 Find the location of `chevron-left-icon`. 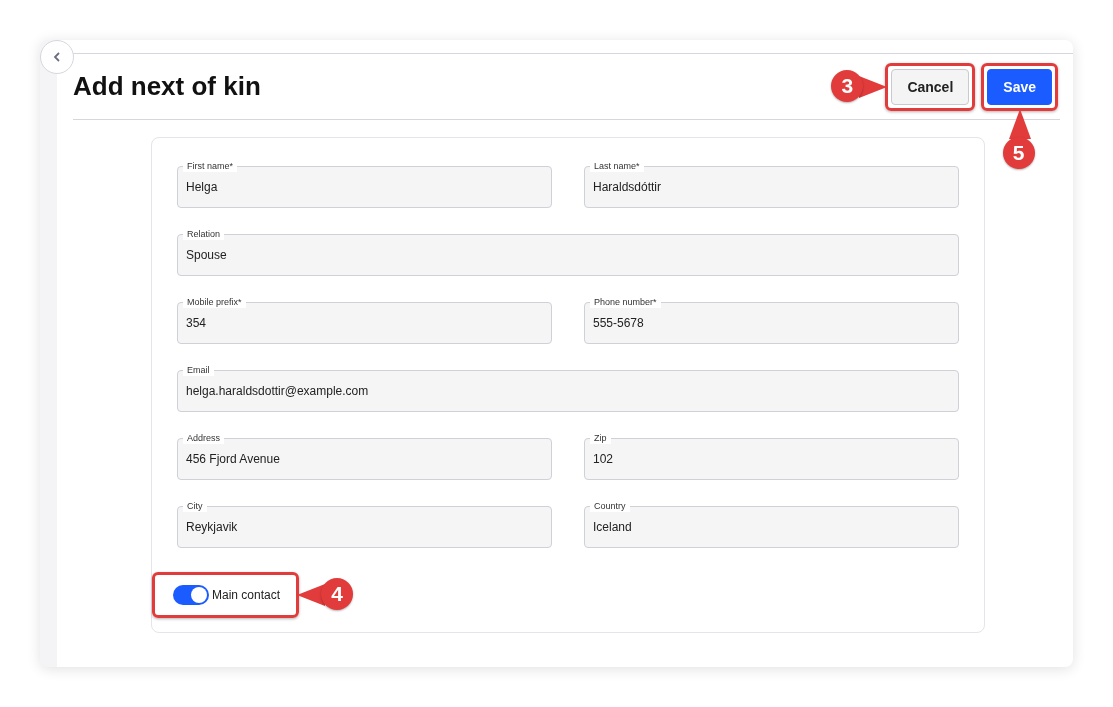

chevron-left-icon is located at coordinates (57, 57).